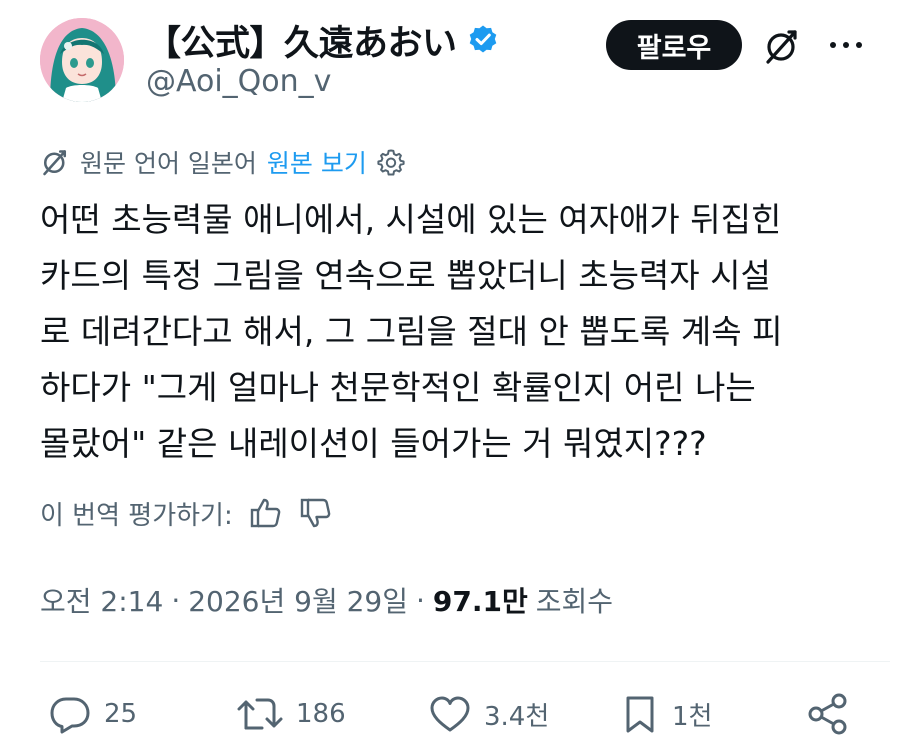  Describe the element at coordinates (465, 661) in the screenshot. I see `divider` at that location.